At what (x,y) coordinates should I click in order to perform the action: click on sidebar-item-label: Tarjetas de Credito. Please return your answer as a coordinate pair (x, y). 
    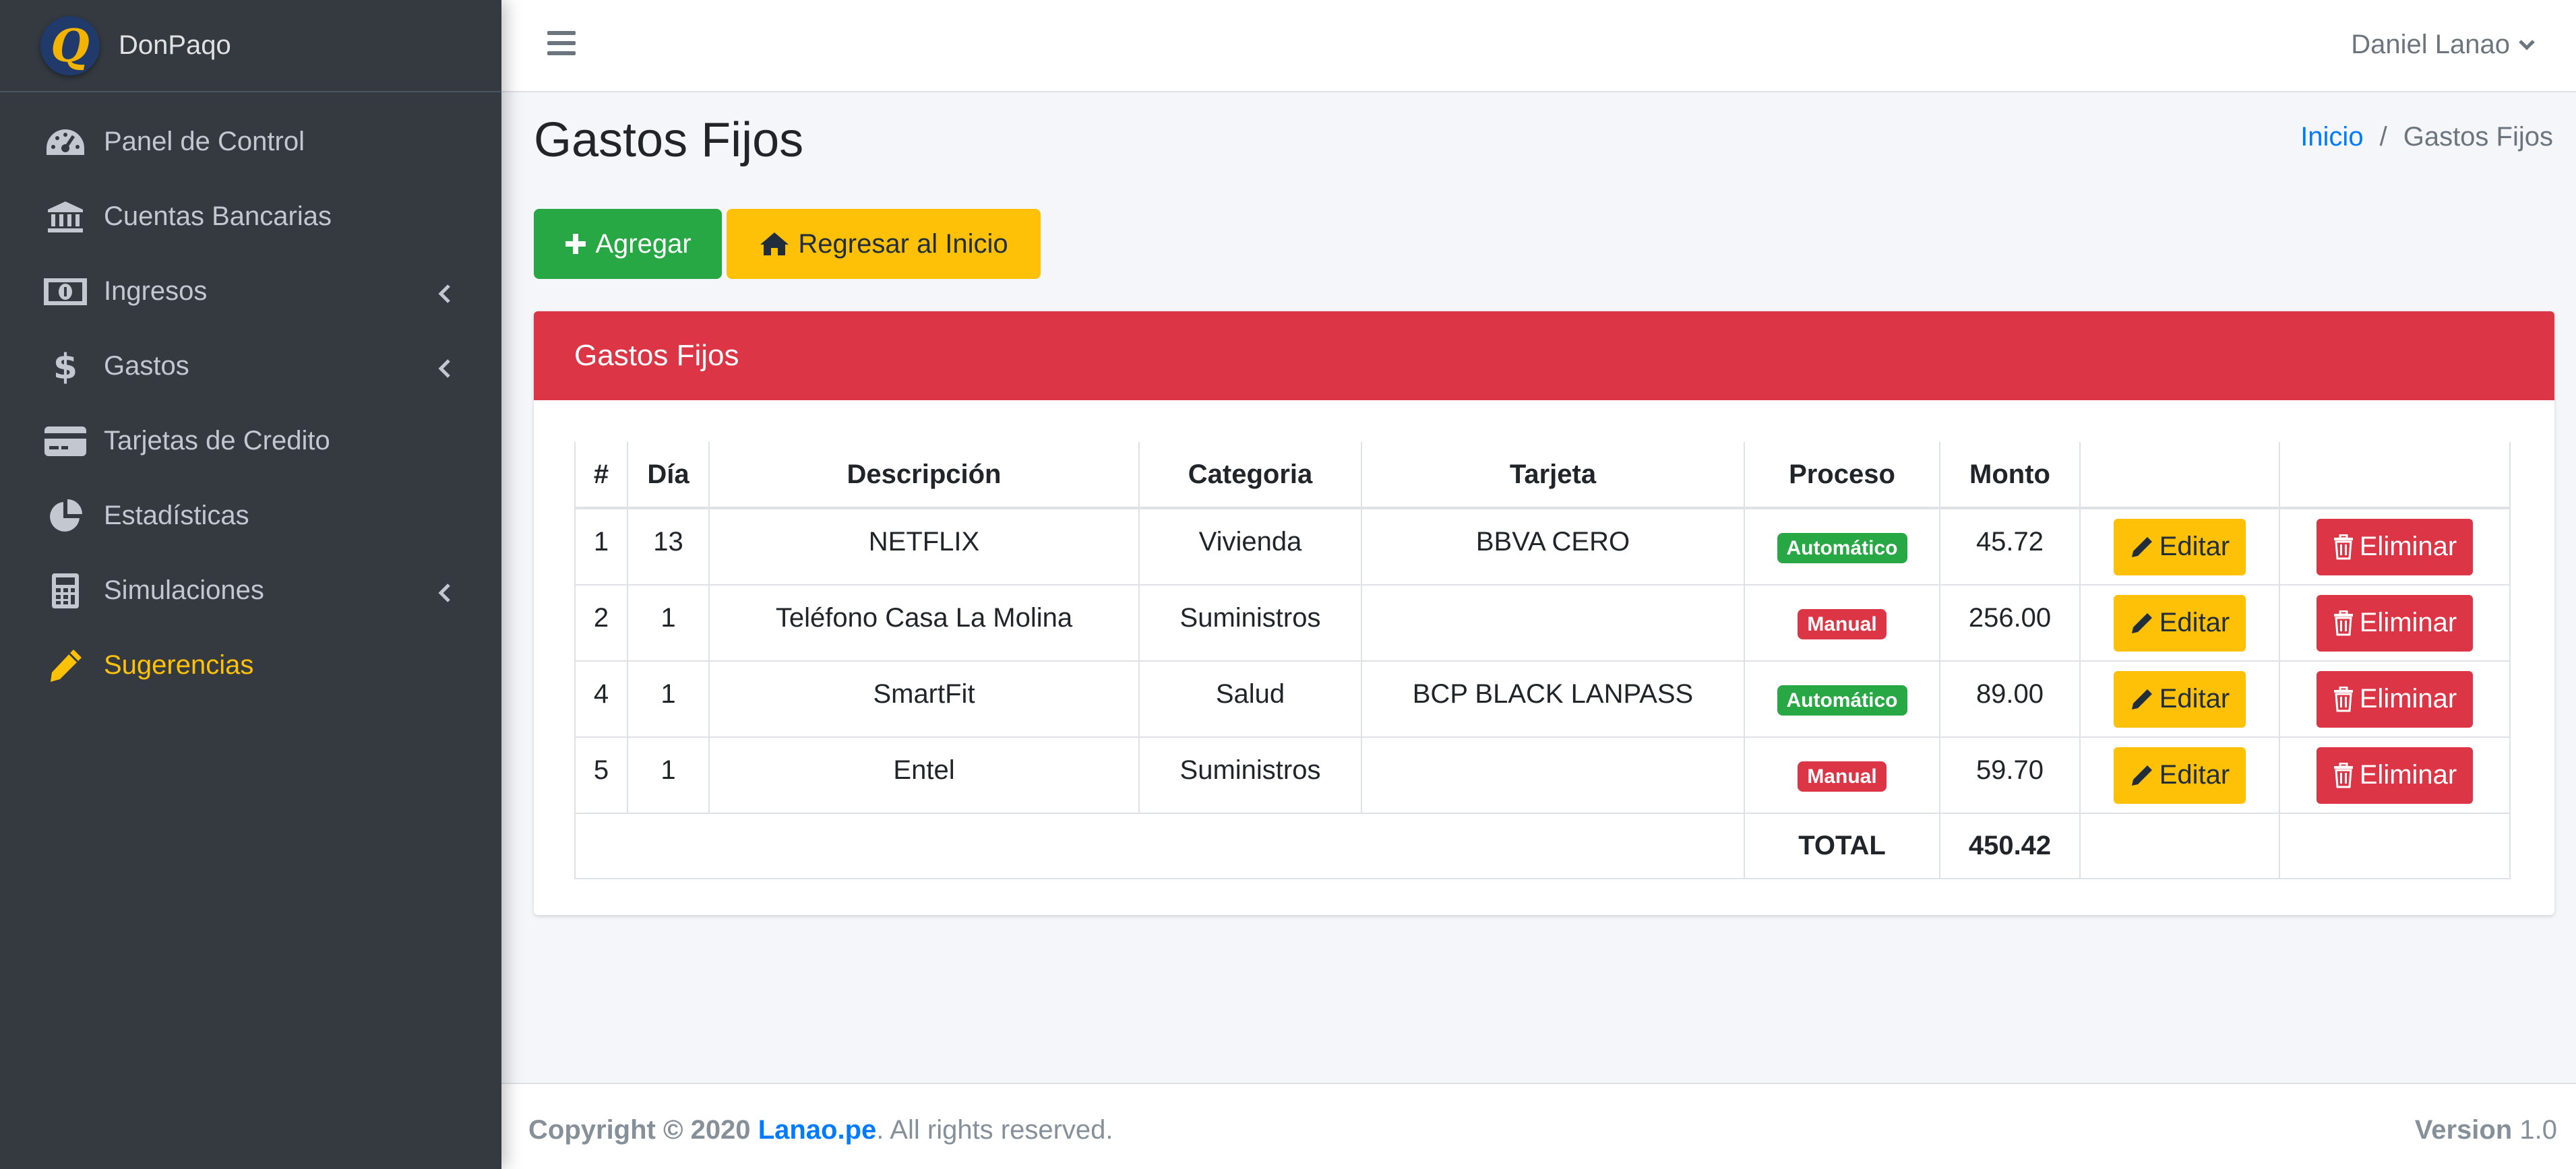
    Looking at the image, I should click on (217, 441).